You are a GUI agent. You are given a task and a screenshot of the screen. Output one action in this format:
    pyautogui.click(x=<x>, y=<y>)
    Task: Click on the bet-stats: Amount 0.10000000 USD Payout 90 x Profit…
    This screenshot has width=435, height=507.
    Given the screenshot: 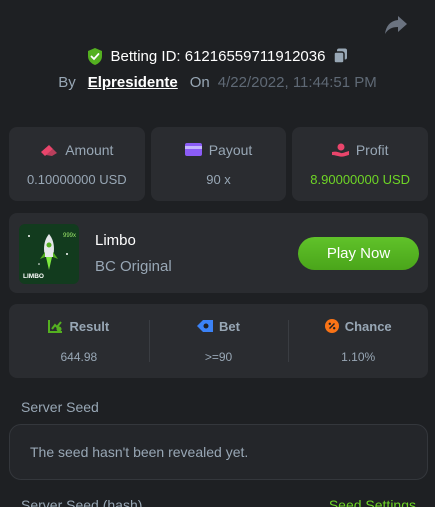 What is the action you would take?
    pyautogui.click(x=219, y=164)
    